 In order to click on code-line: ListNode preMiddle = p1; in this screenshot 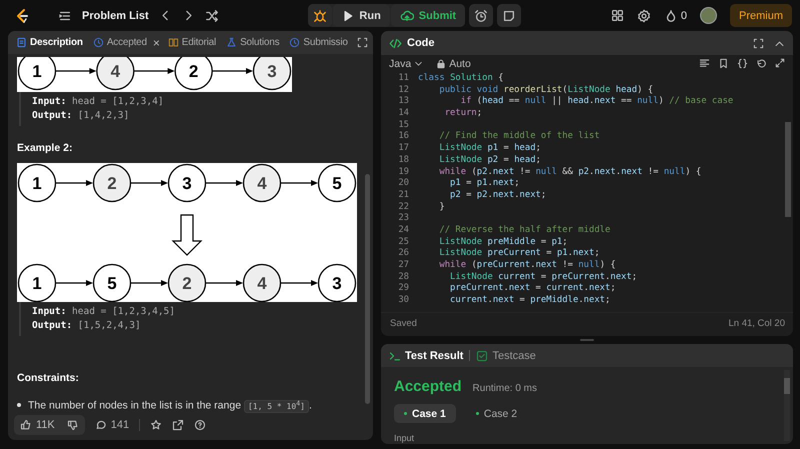, I will do `click(503, 242)`.